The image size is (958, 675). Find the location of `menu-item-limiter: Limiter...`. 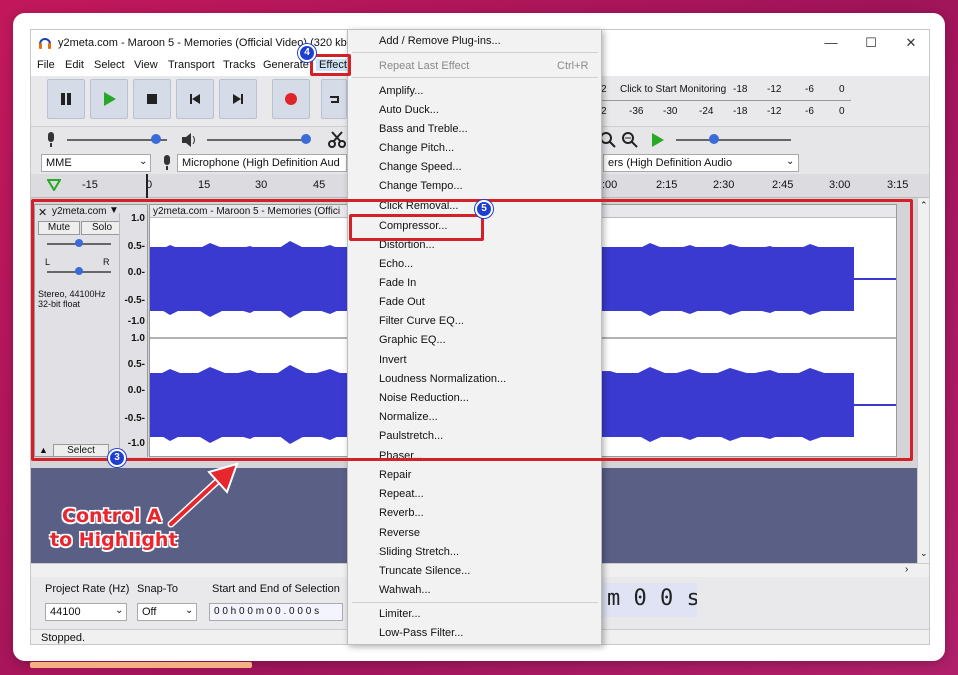

menu-item-limiter: Limiter... is located at coordinates (400, 614).